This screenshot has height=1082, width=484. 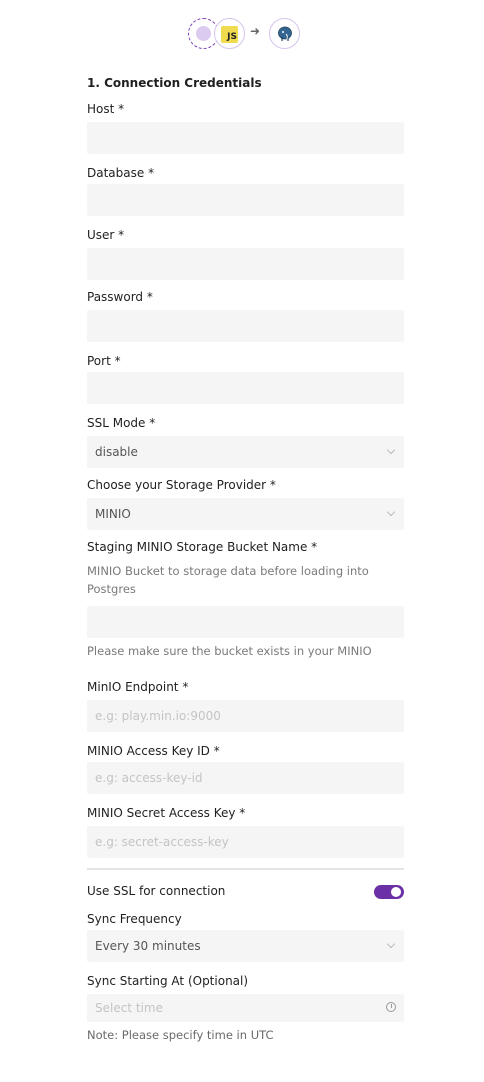 What do you see at coordinates (245, 778) in the screenshot?
I see `access-key-input: e.g: access-key-id` at bounding box center [245, 778].